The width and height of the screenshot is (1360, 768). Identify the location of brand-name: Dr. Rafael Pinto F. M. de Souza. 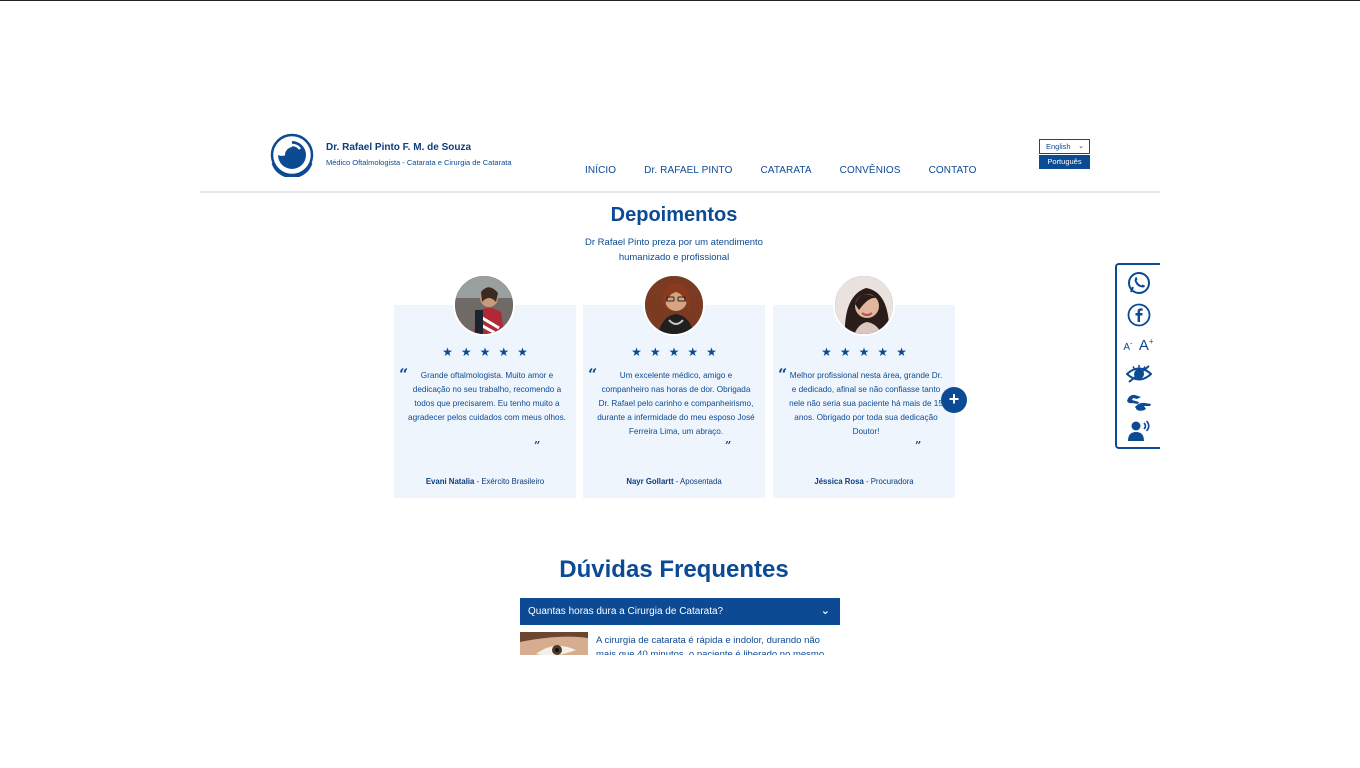
(398, 147).